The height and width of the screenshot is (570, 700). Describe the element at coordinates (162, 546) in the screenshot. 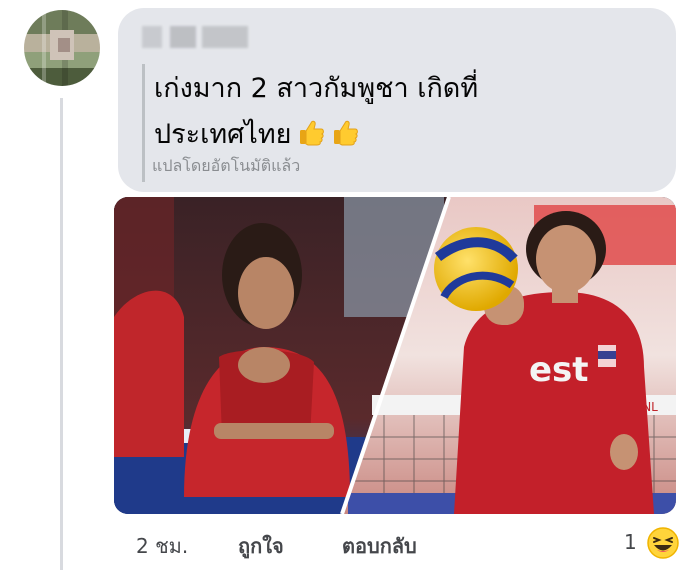

I see `comment-timestamp: 2 ชม.` at that location.